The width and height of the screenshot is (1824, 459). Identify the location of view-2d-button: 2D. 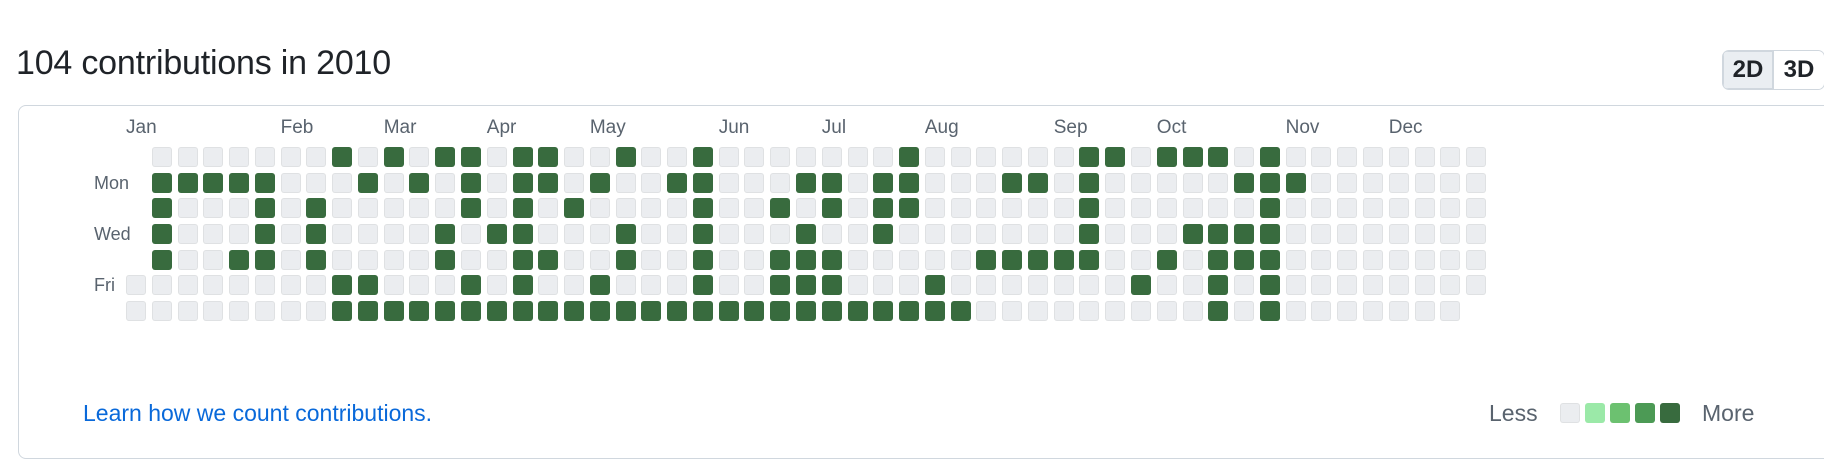
(1748, 70).